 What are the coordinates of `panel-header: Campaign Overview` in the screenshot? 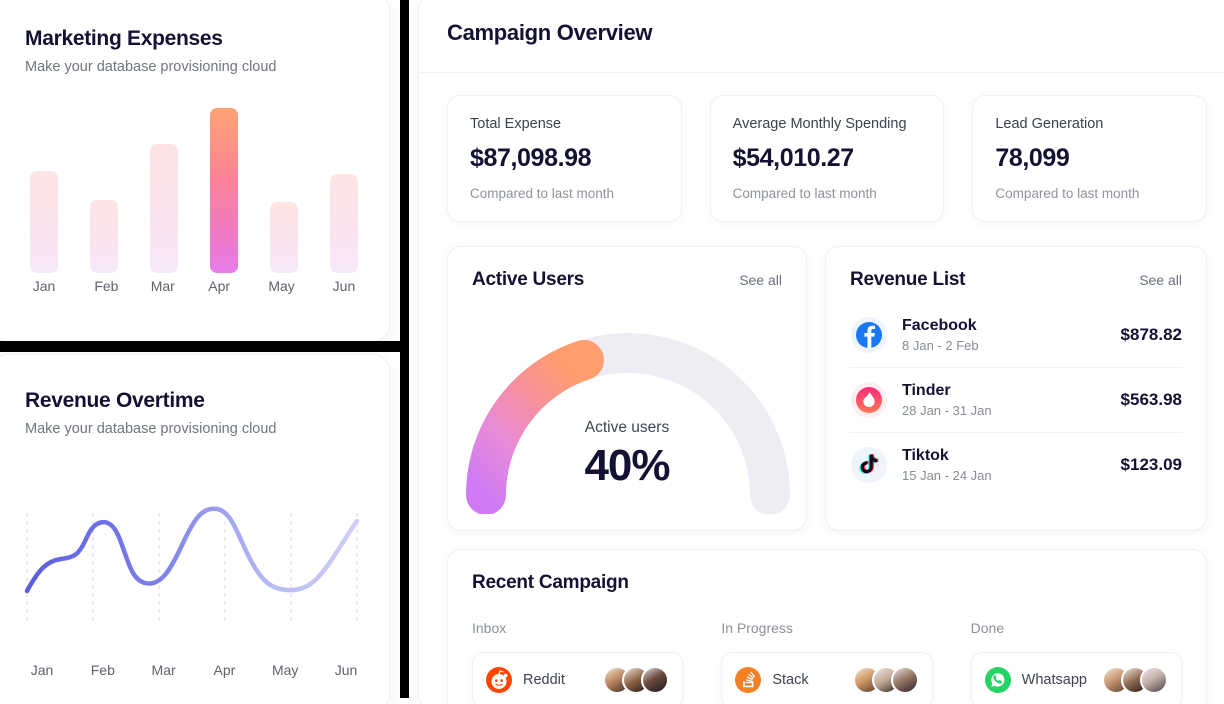 It's located at (821, 36).